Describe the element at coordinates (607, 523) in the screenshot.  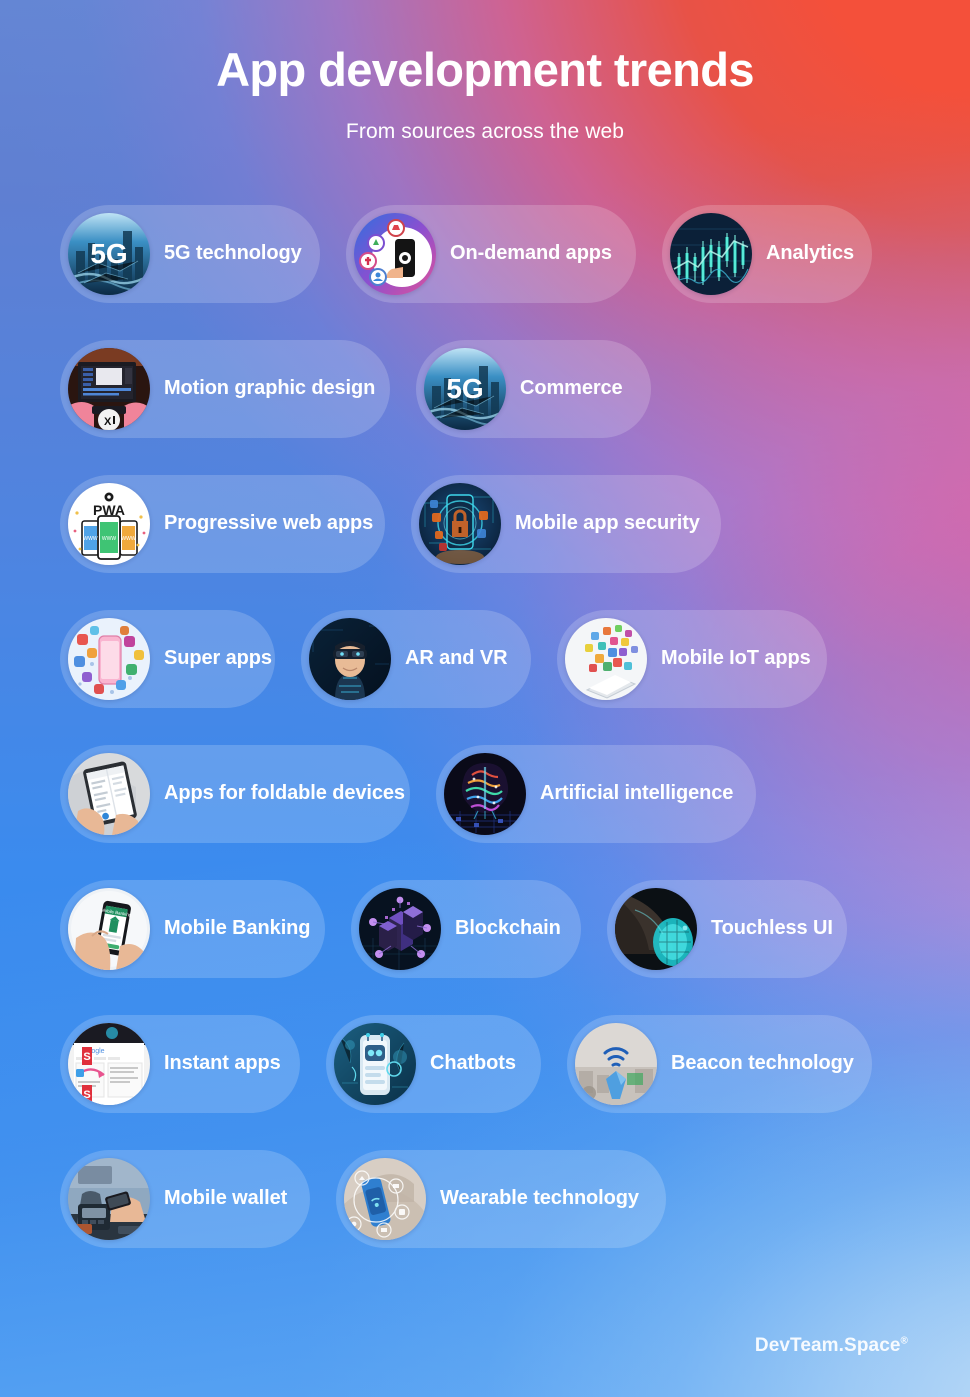
I see `trend-label: Mobile app security` at that location.